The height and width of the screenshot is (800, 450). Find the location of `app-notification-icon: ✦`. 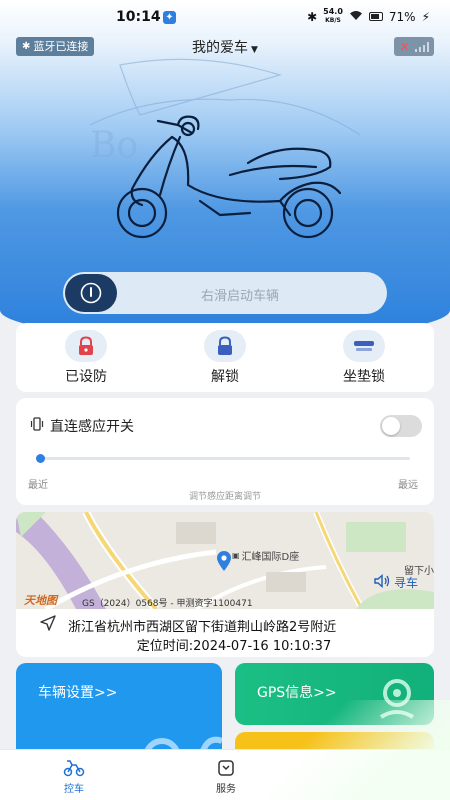

app-notification-icon: ✦ is located at coordinates (169, 17).